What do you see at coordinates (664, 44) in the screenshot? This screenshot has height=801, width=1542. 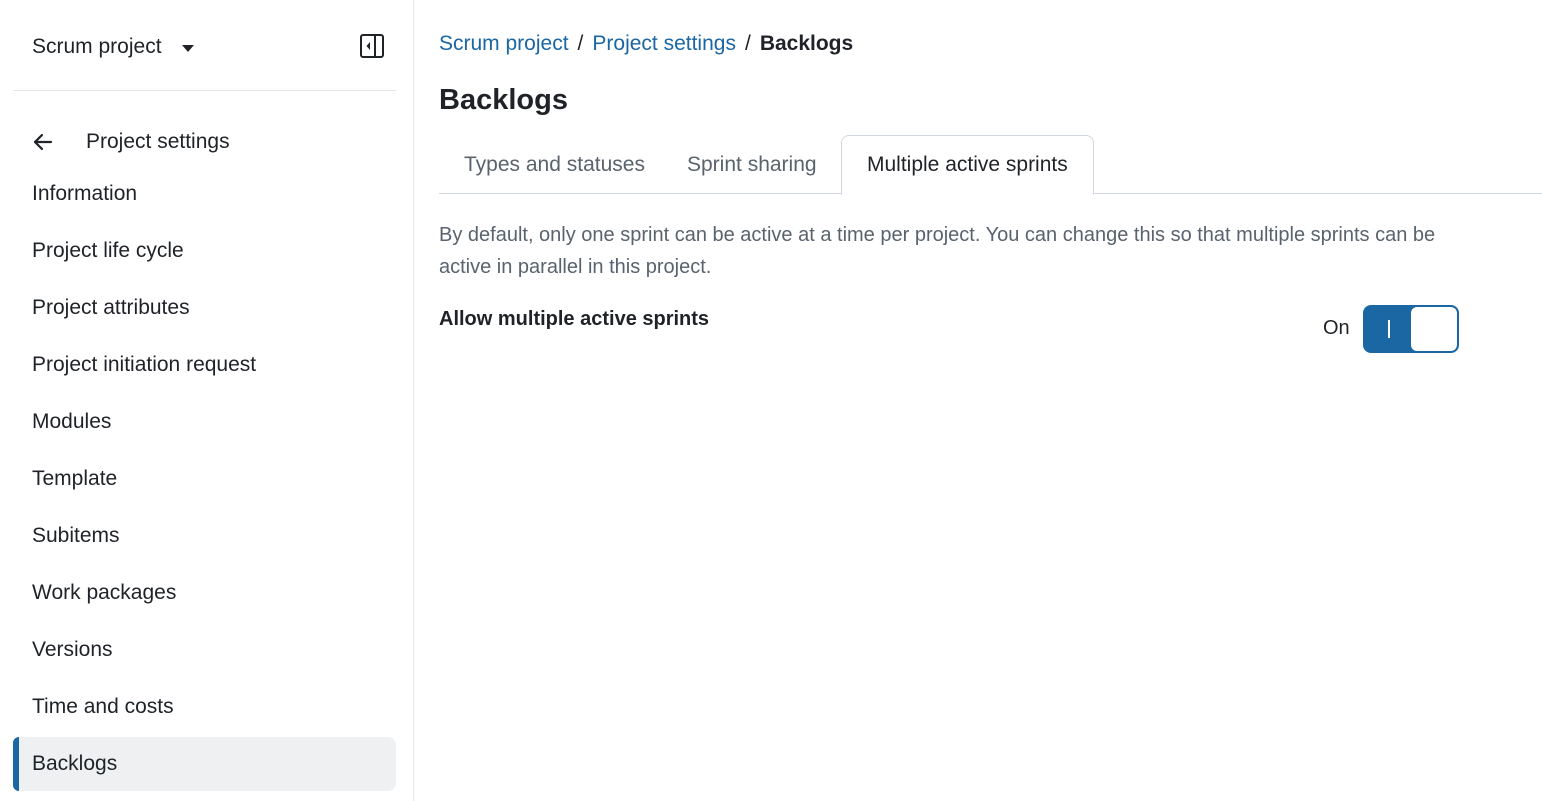 I see `breadcrumb-link-project-settings: Project settings` at bounding box center [664, 44].